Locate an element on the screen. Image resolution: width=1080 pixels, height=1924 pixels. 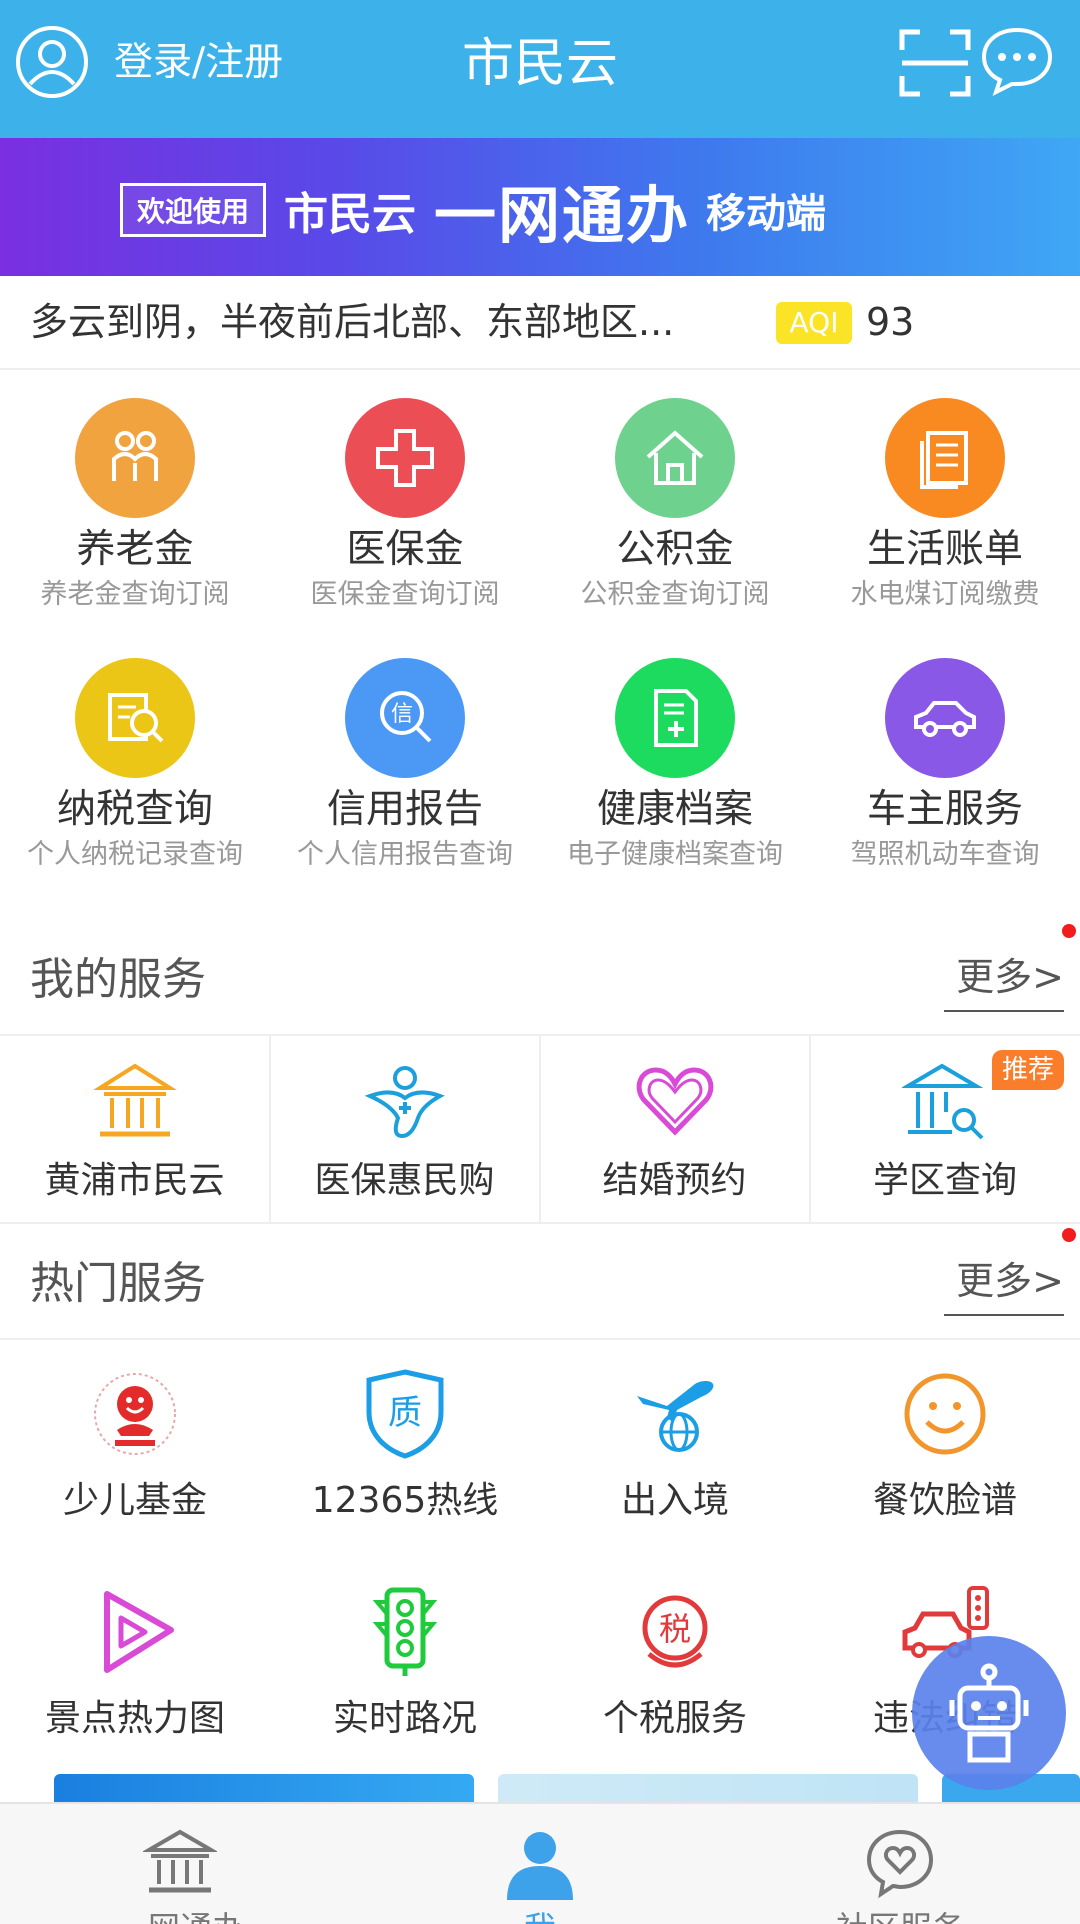
grid-item-credit: 信 信用报告 个人信用报告查询 is located at coordinates (405, 765).